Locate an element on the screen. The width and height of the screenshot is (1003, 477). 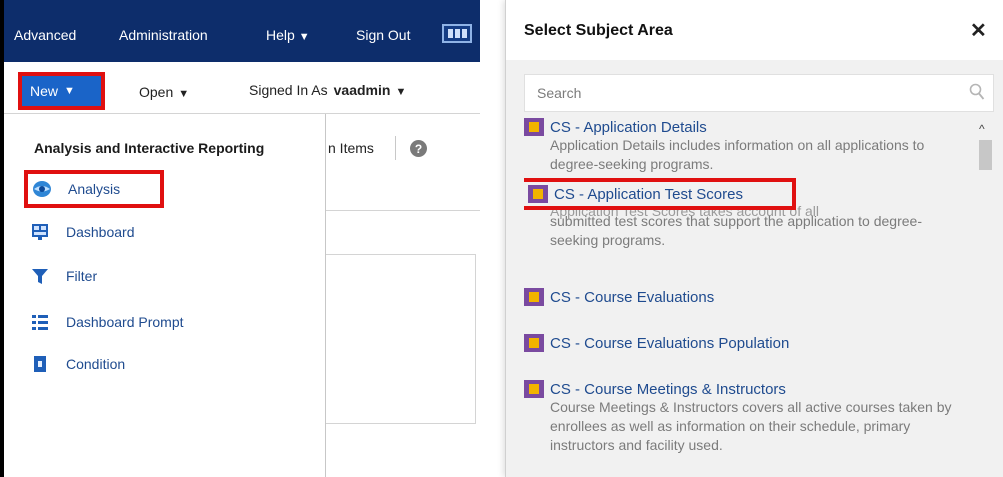
search-box is located at coordinates (759, 93).